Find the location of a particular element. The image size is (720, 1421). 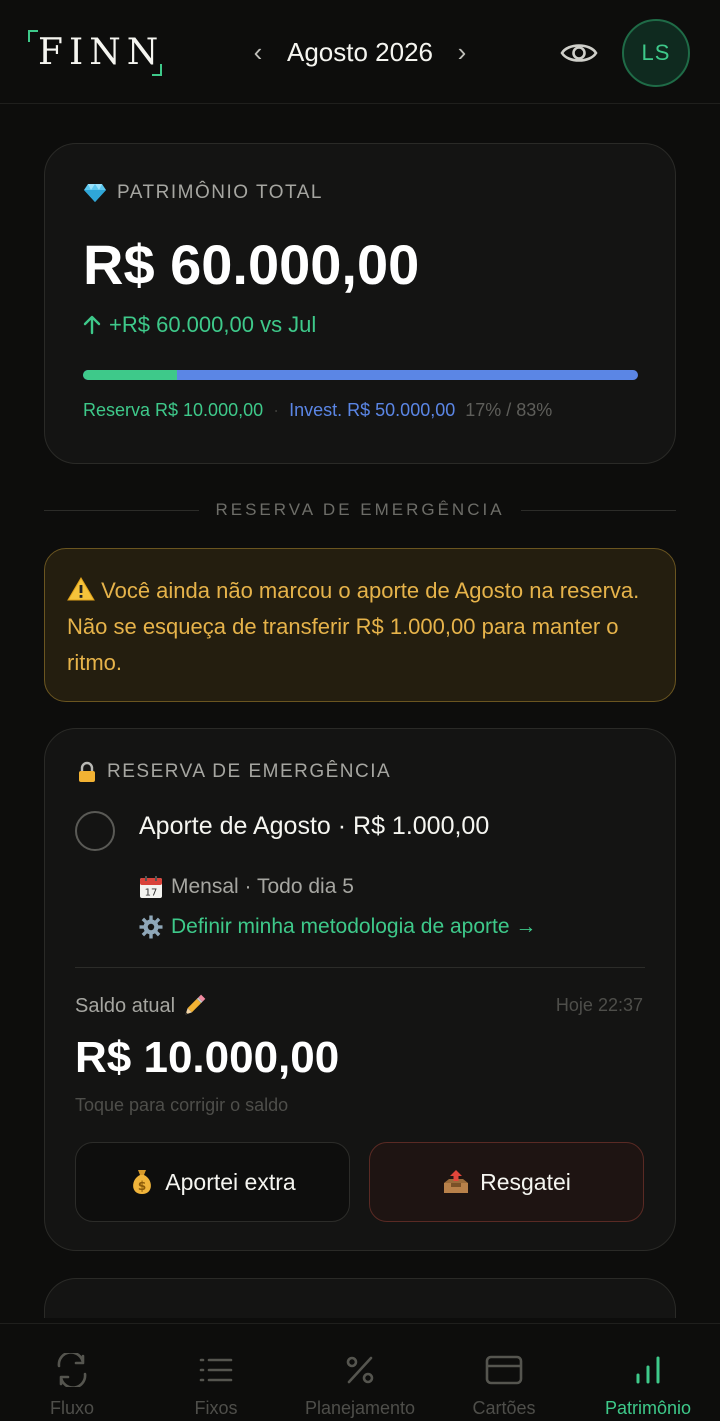

section-title: RESERVA DE EMERGÊNCIA is located at coordinates (360, 509).